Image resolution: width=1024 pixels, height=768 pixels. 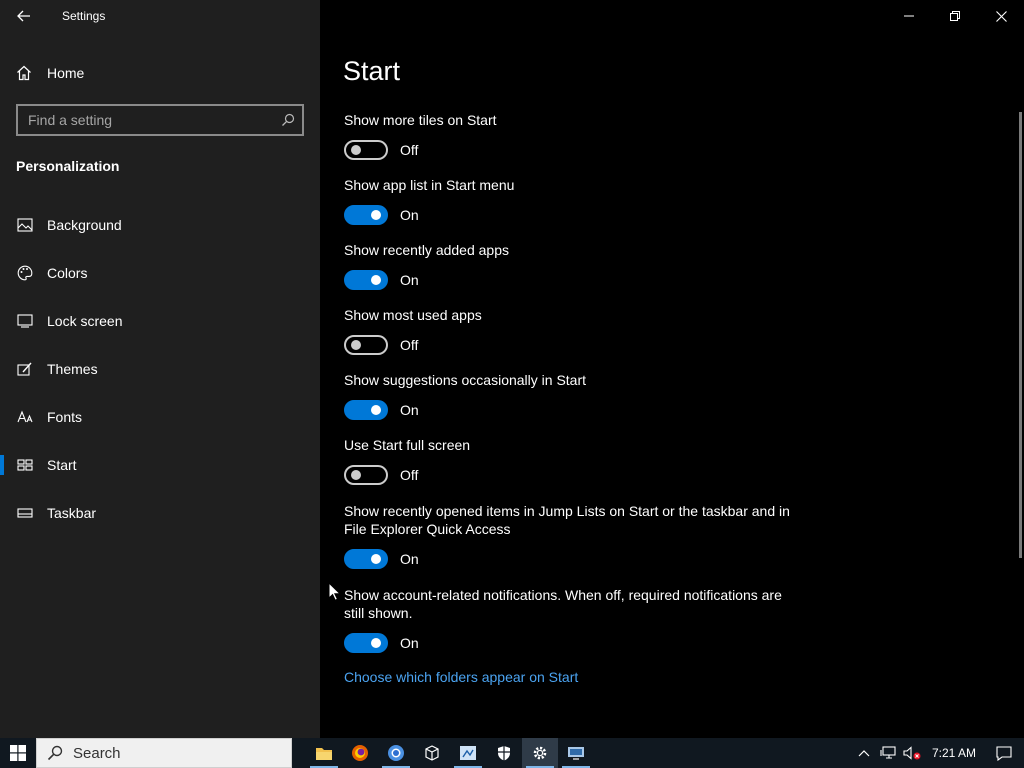 What do you see at coordinates (1020, 335) in the screenshot?
I see `scrollbar` at bounding box center [1020, 335].